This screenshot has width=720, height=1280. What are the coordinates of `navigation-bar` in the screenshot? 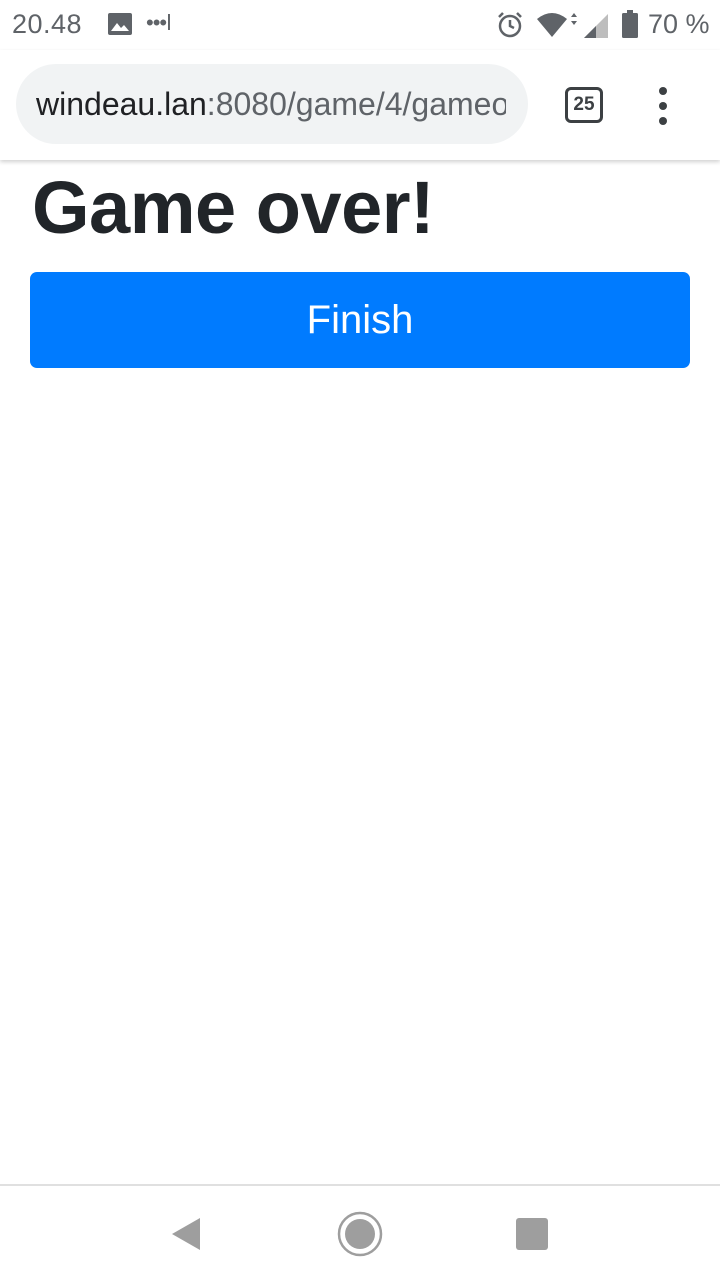 It's located at (360, 1232).